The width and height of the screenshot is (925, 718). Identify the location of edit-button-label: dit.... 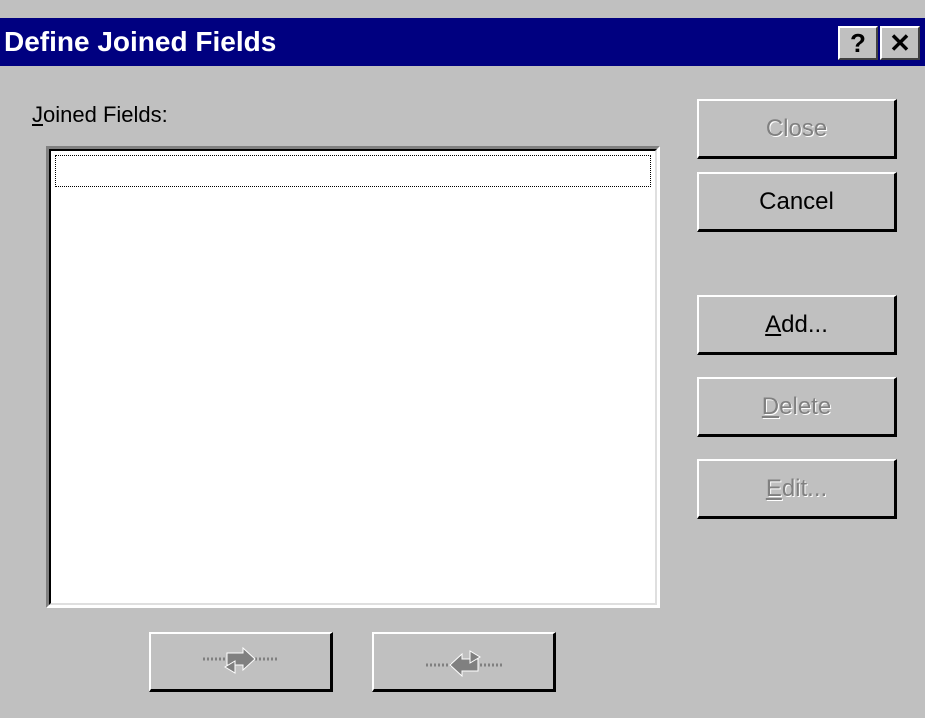
(804, 488).